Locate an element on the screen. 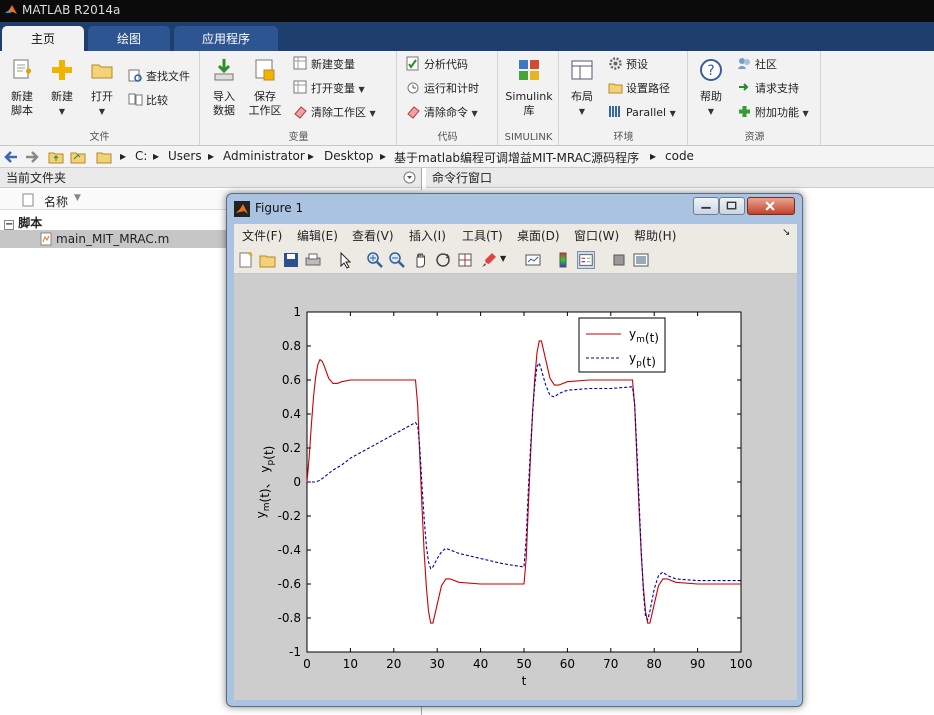 The width and height of the screenshot is (934, 715). save-workspace-button: 保存 工作区 is located at coordinates (265, 87).